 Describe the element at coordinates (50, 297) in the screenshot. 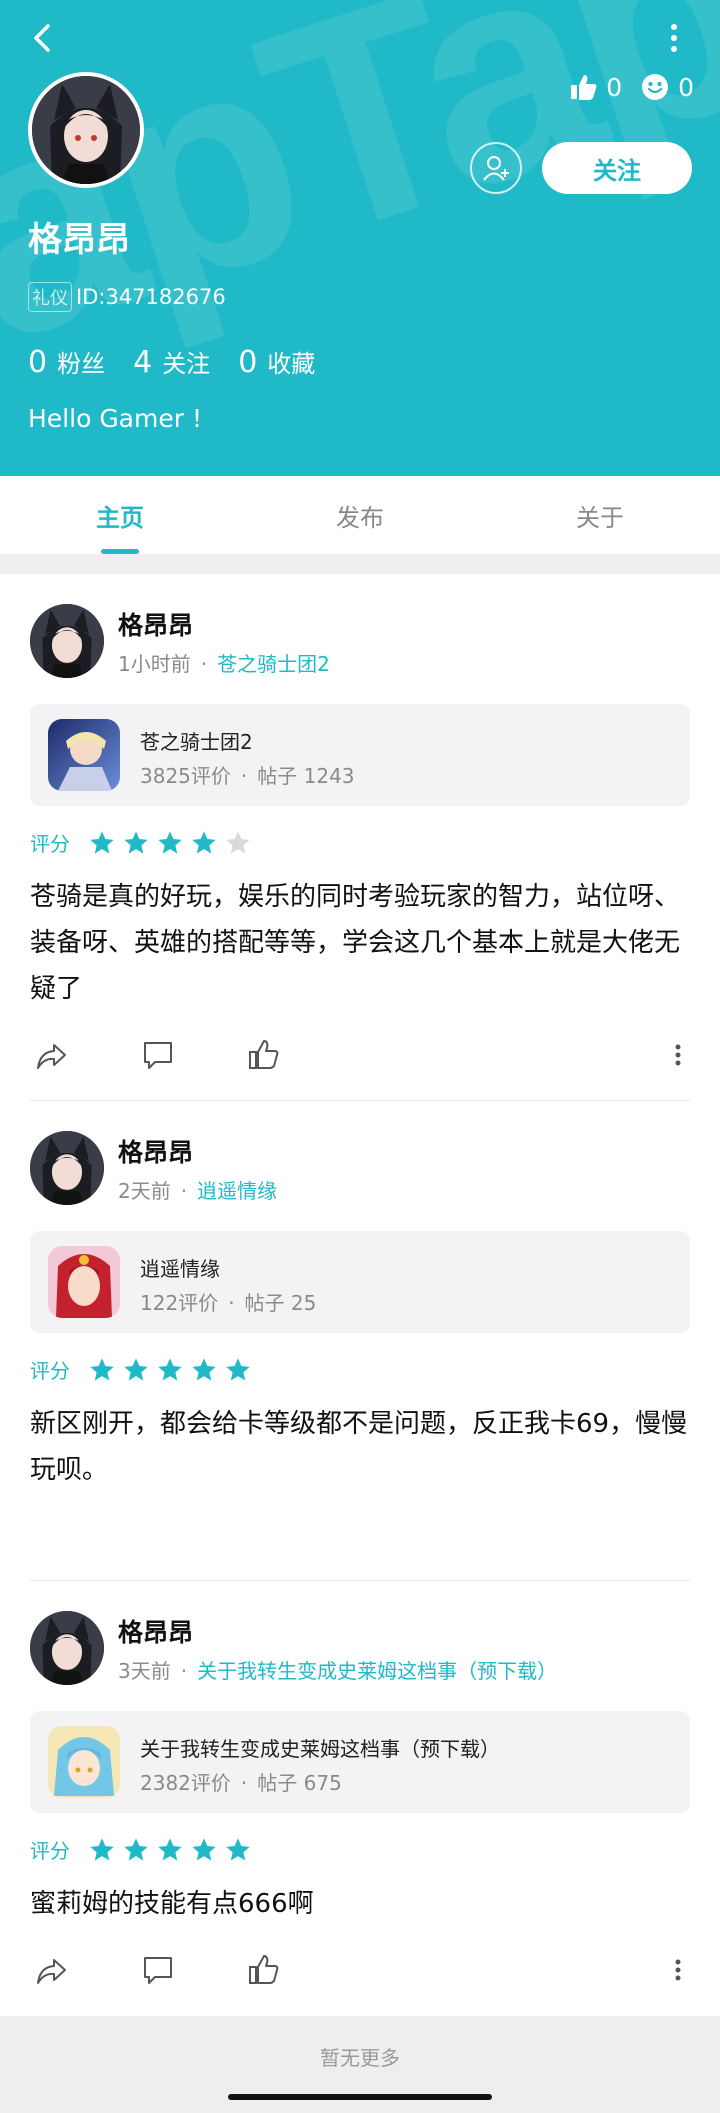

I see `badge-tag: 礼仪` at that location.